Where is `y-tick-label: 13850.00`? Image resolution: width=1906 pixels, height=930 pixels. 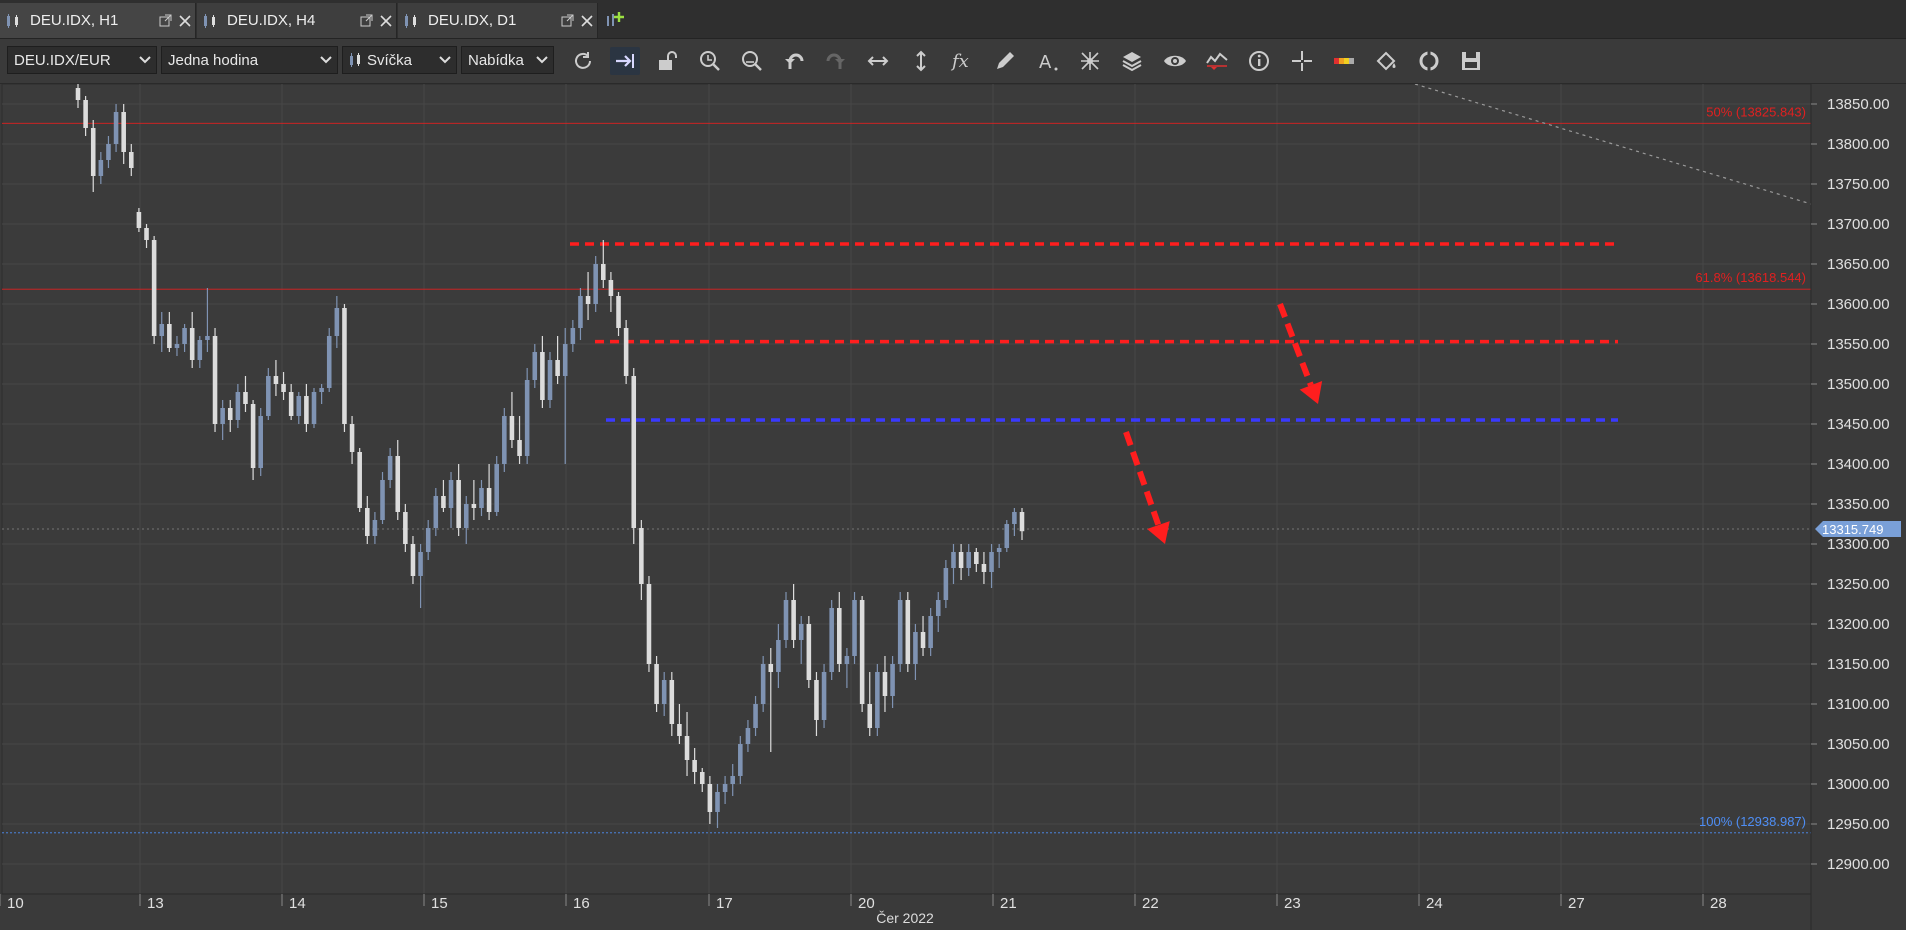 y-tick-label: 13850.00 is located at coordinates (1858, 104).